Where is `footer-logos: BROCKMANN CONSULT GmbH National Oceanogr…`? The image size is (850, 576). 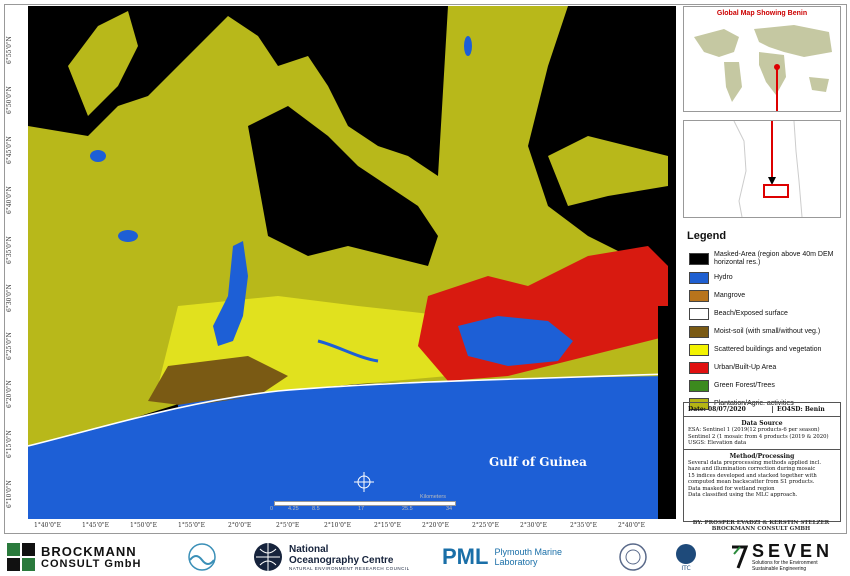 footer-logos: BROCKMANN CONSULT GmbH National Oceanogr… is located at coordinates (425, 556).